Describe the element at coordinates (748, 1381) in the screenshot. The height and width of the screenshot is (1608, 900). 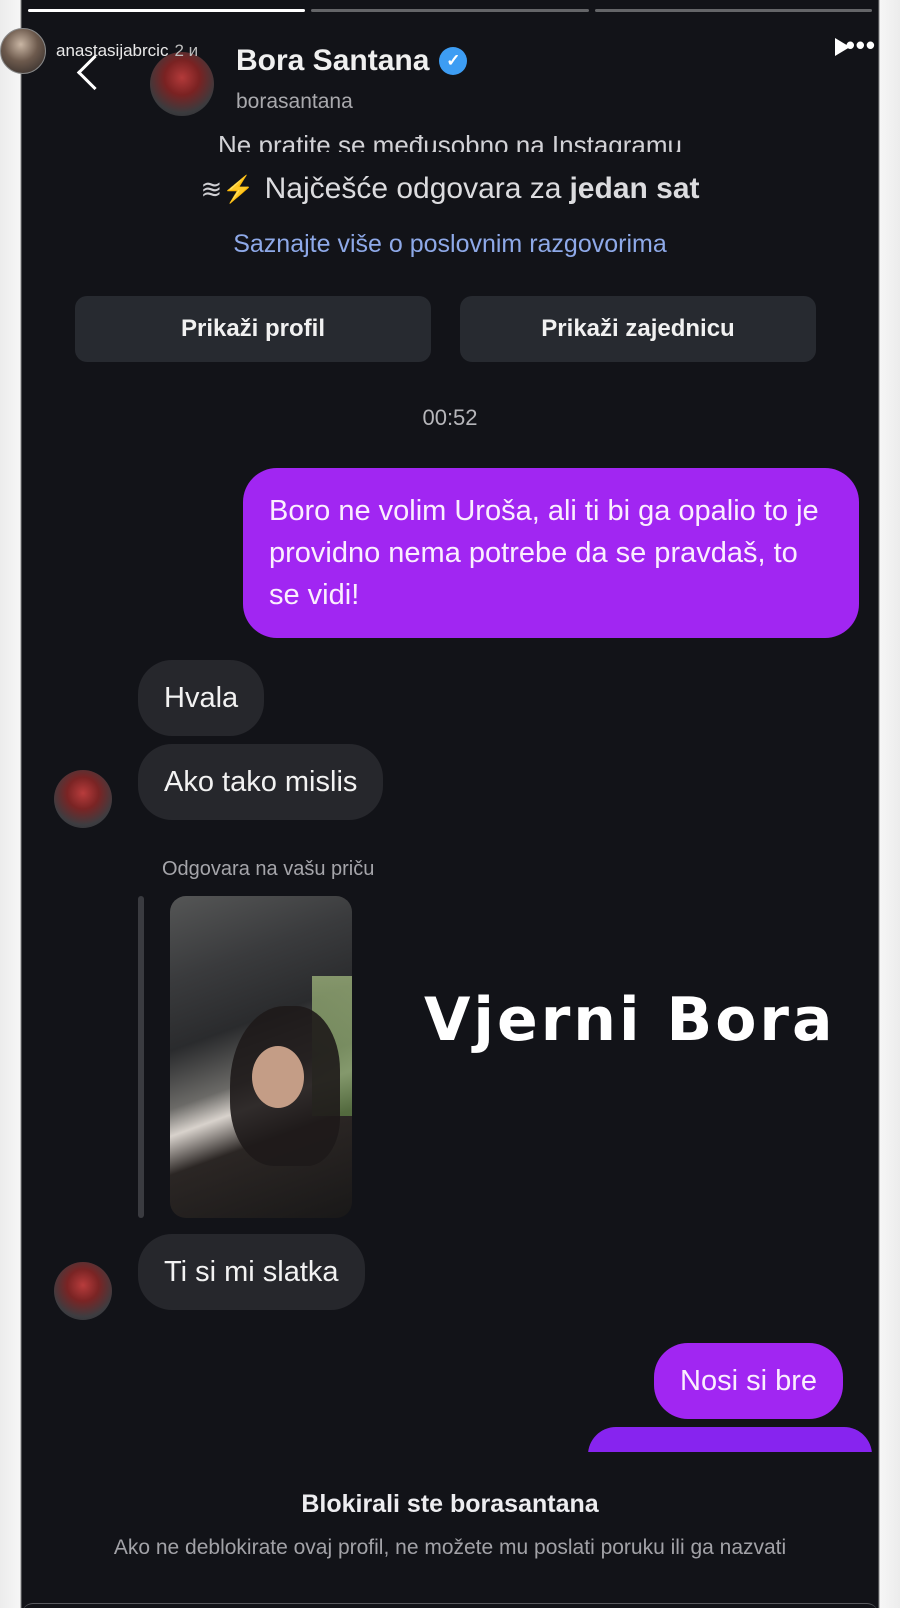
I see `message-bubble-outgoing: Nosi si bre` at that location.